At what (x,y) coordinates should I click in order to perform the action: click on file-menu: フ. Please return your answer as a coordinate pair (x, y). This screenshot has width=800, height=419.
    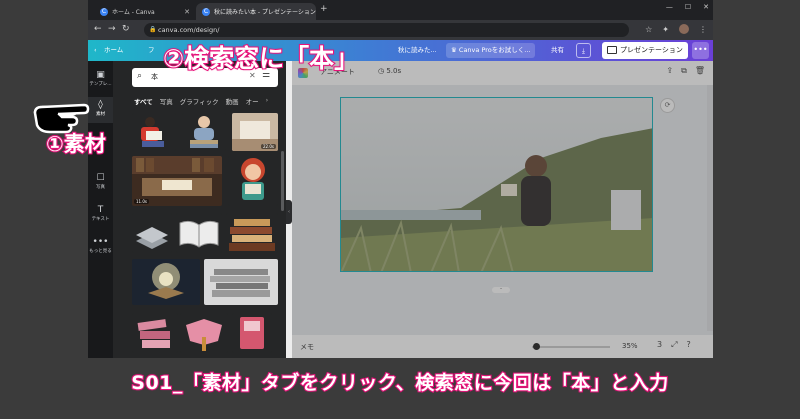
    Looking at the image, I should click on (151, 50).